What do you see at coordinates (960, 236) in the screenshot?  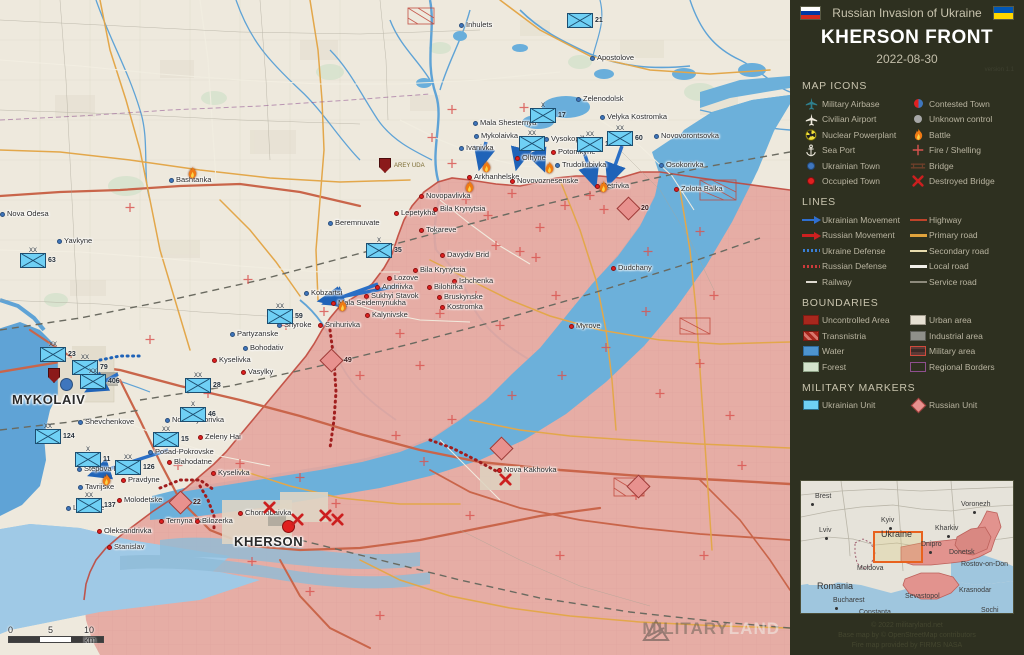 I see `legend-item-primary-road: Primary road` at bounding box center [960, 236].